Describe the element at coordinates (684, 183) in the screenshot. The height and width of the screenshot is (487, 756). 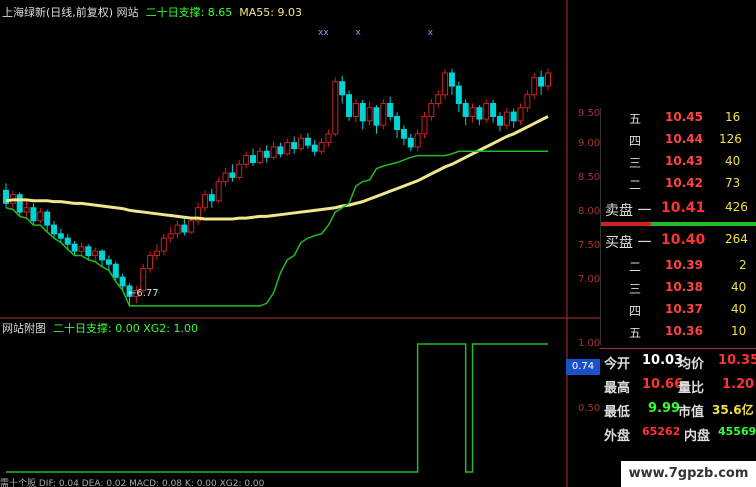
I see `ask-price: 10.42` at that location.